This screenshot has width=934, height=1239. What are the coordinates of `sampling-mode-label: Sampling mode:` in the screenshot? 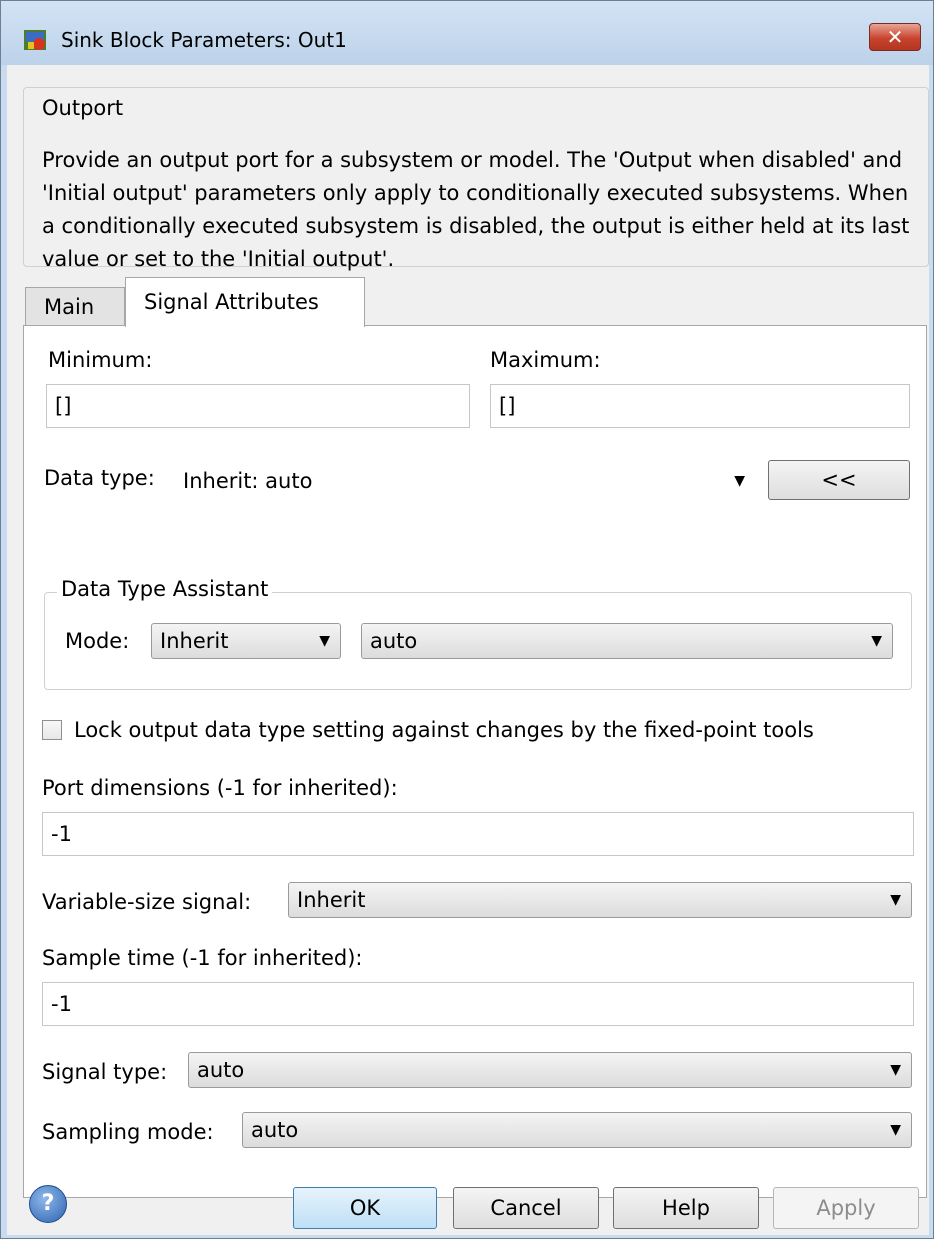 It's located at (128, 1132).